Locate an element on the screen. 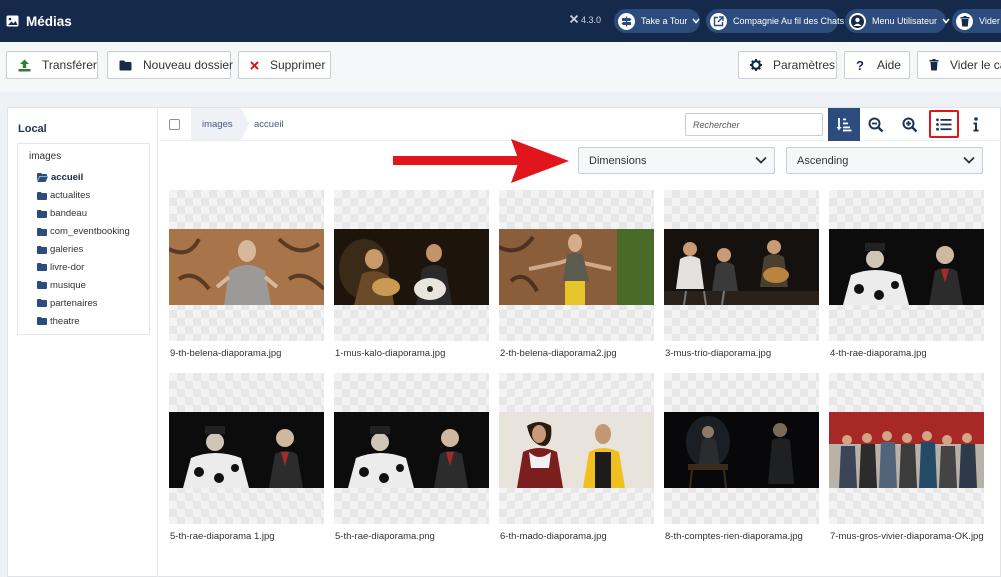 The width and height of the screenshot is (1001, 577). media-item: 4-th-rae-diaporama.jpg is located at coordinates (906, 274).